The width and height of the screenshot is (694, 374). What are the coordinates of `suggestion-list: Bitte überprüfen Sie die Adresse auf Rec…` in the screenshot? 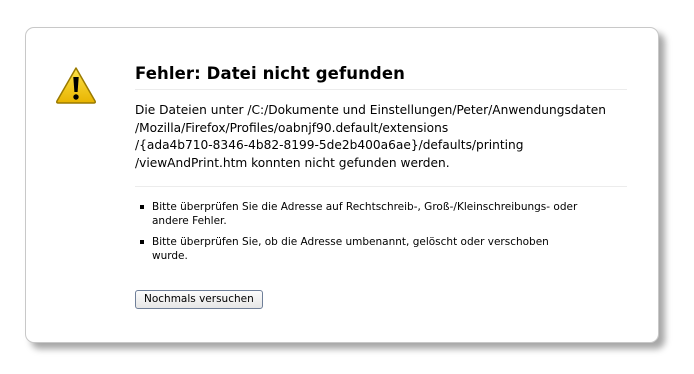 It's located at (381, 231).